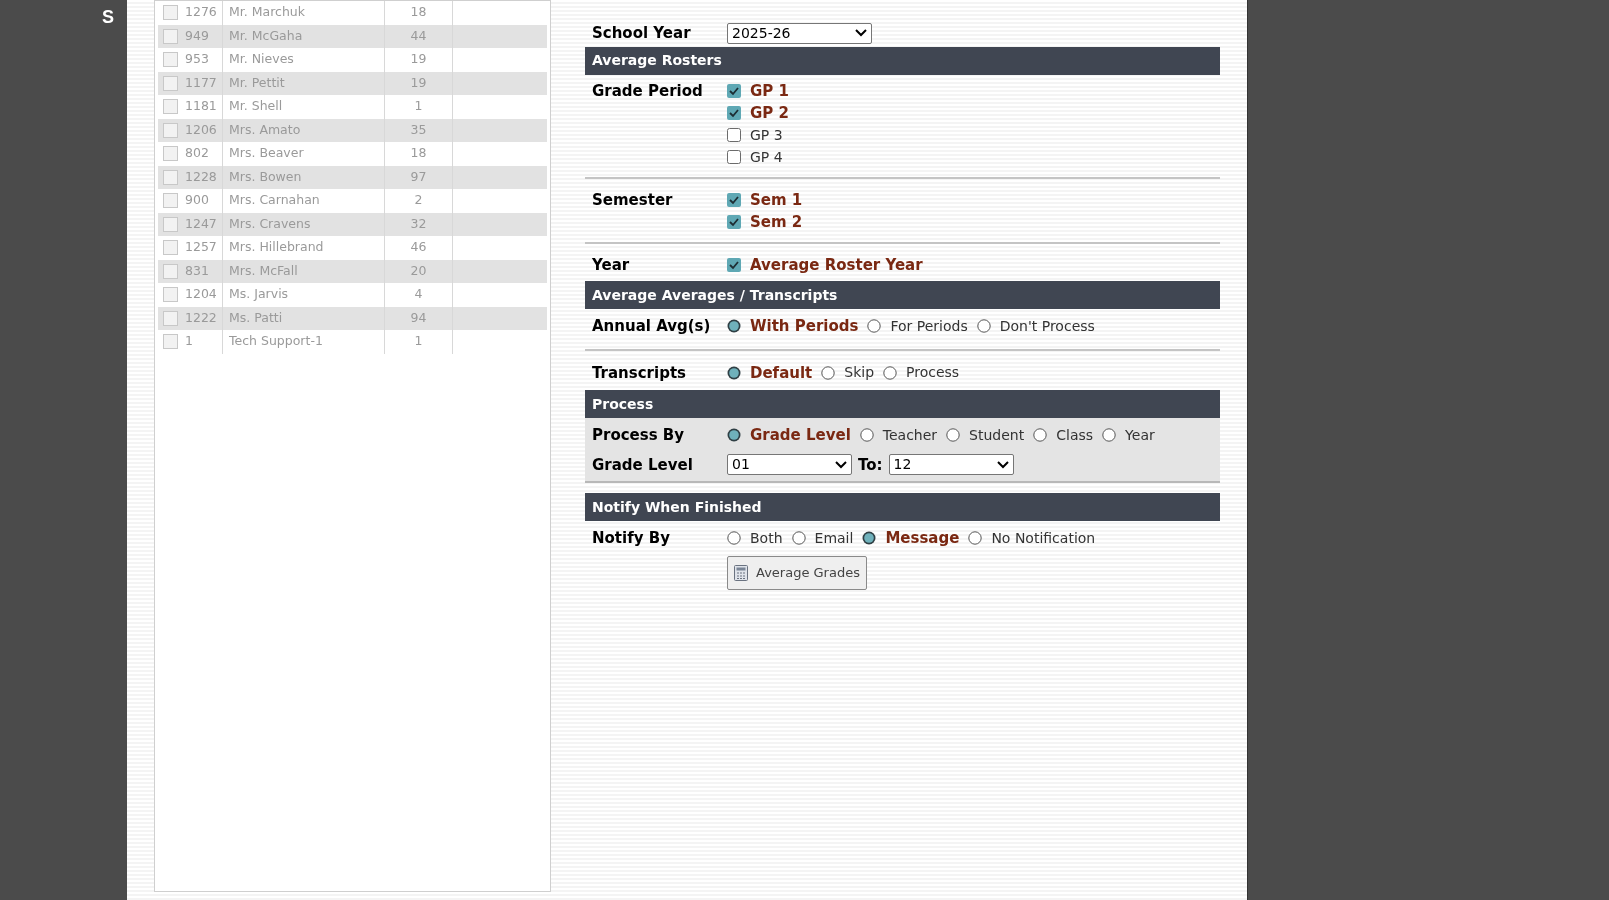 Image resolution: width=1609 pixels, height=900 pixels. Describe the element at coordinates (265, 176) in the screenshot. I see `table-cell-text: Mrs. Bowen` at that location.